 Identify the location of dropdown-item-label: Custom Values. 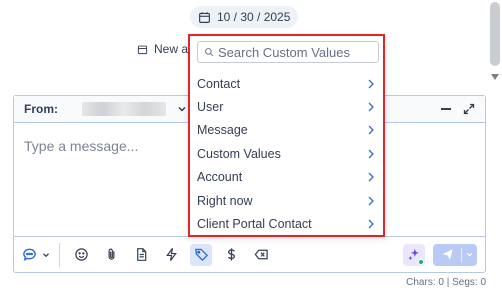
(239, 153).